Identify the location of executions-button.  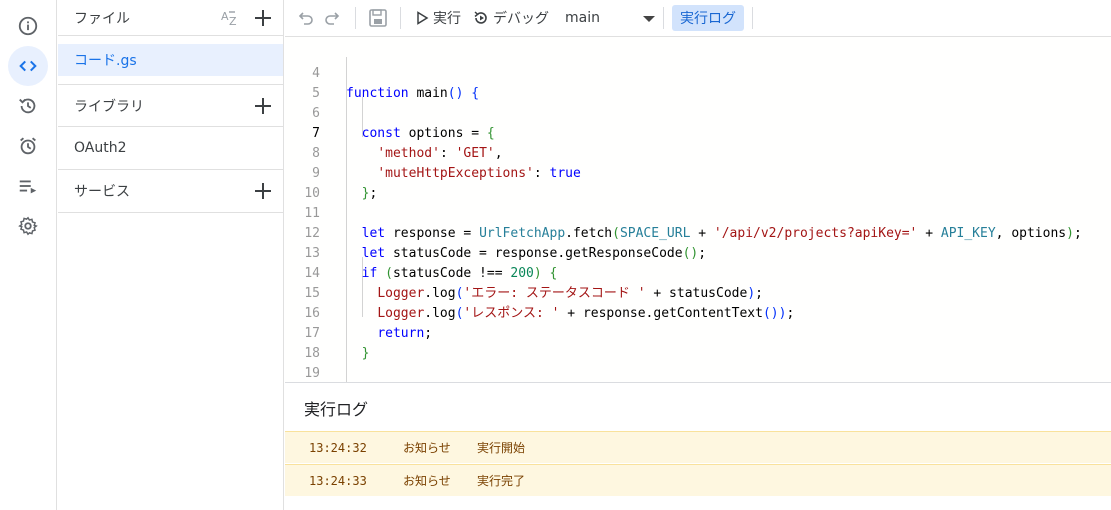
(28, 186).